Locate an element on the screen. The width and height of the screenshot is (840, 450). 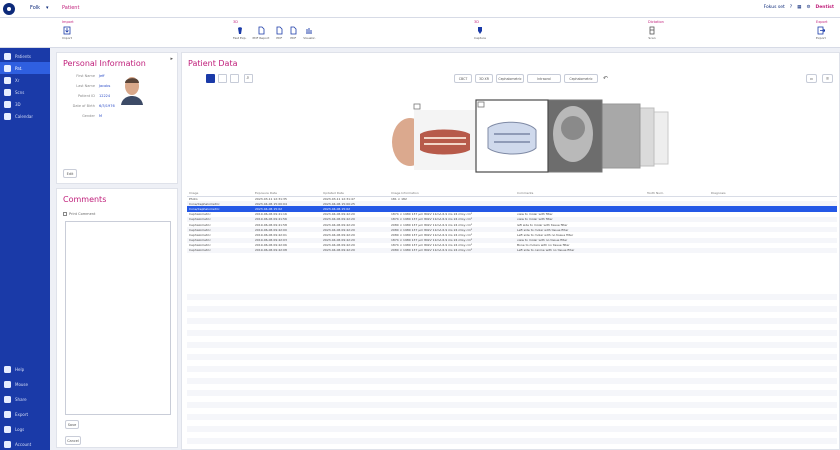
print-comment-option: Print Comment is located at coordinates (79, 214).